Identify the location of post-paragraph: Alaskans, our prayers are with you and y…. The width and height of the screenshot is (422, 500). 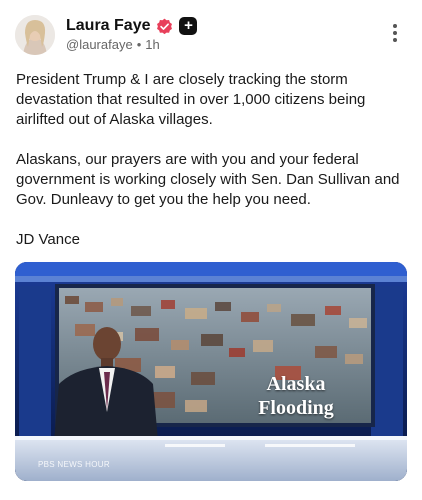
(208, 179).